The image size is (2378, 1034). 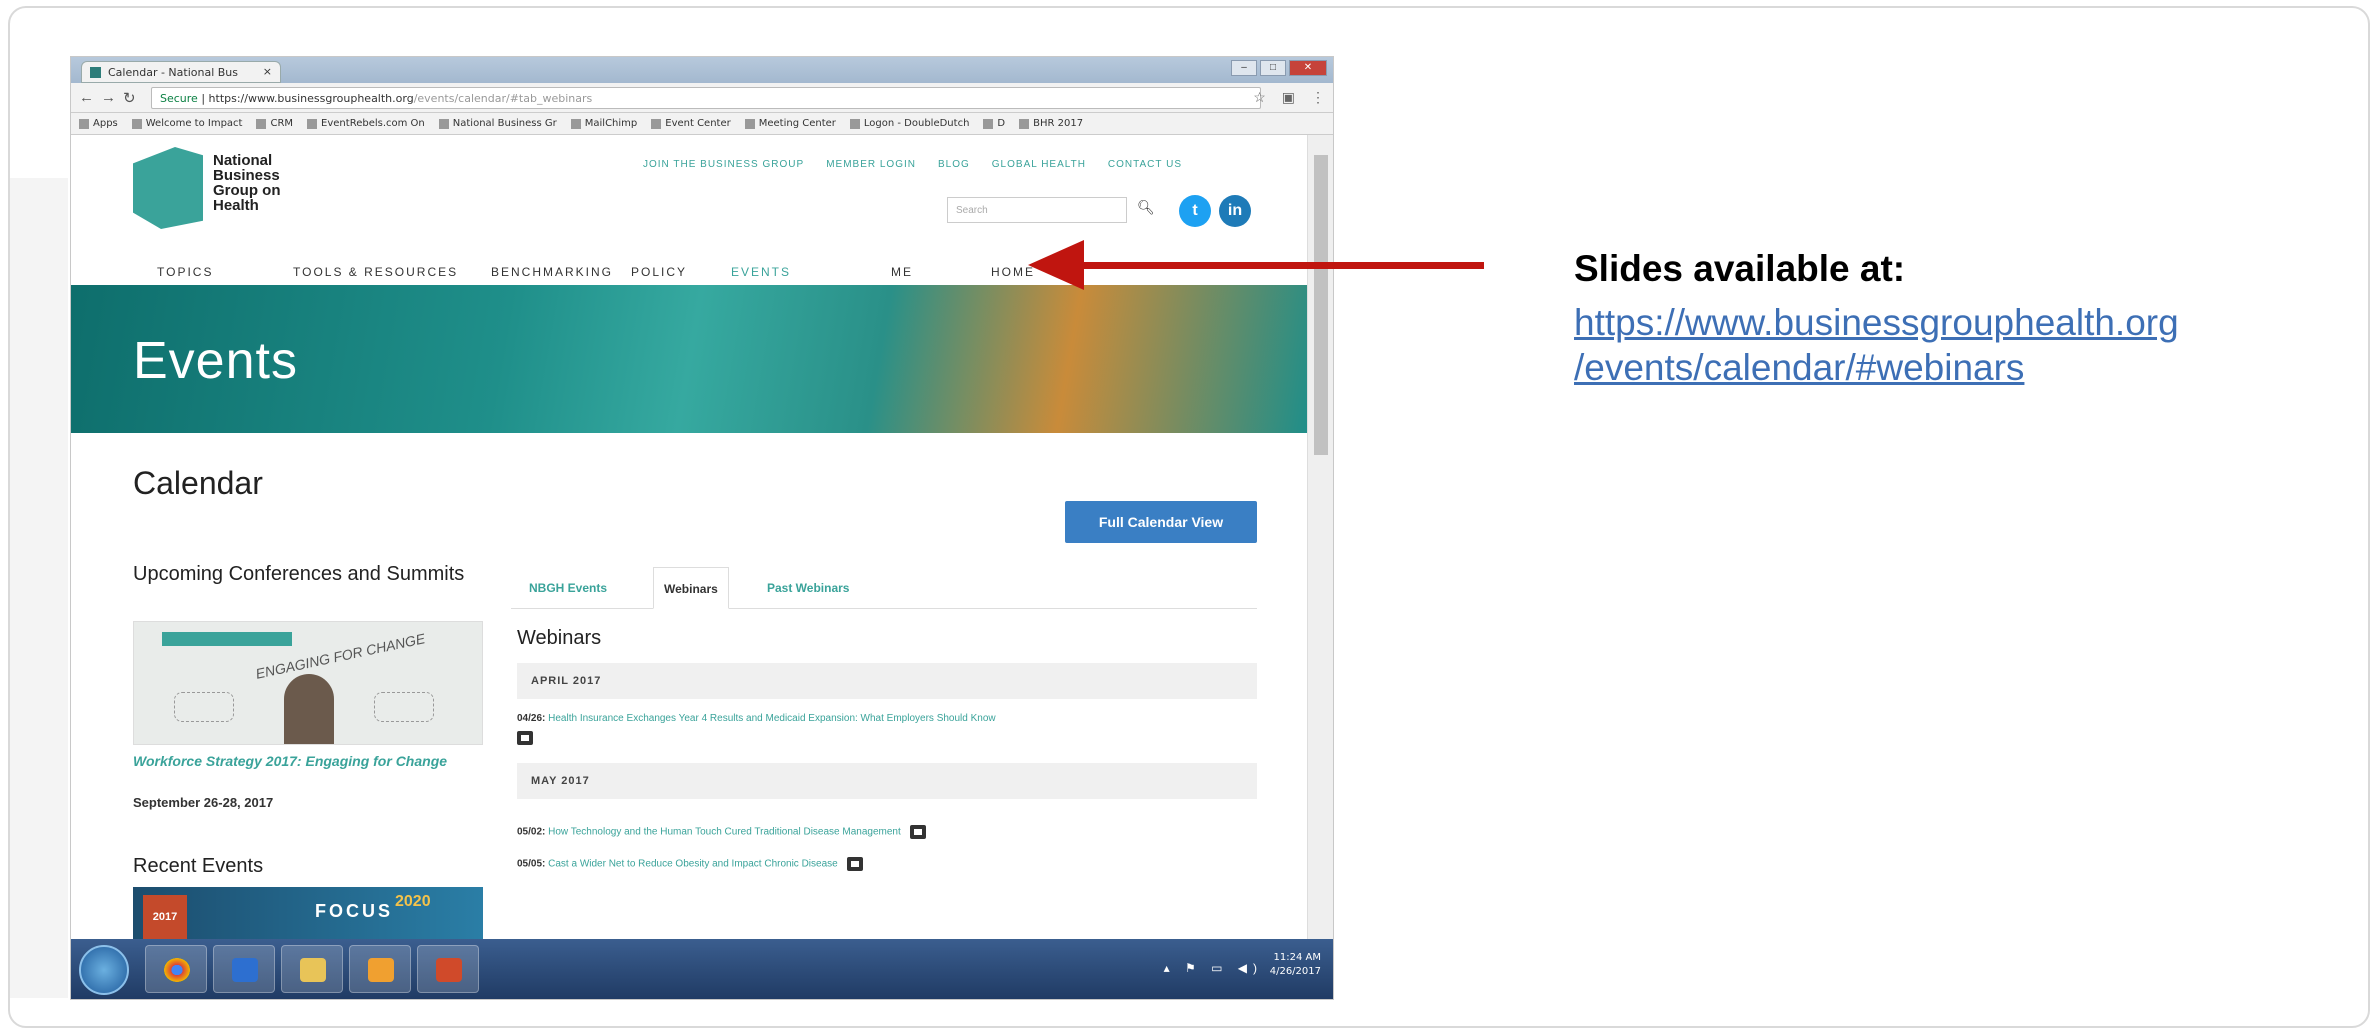 I want to click on utility-link: CONTACT US, so click(x=1145, y=164).